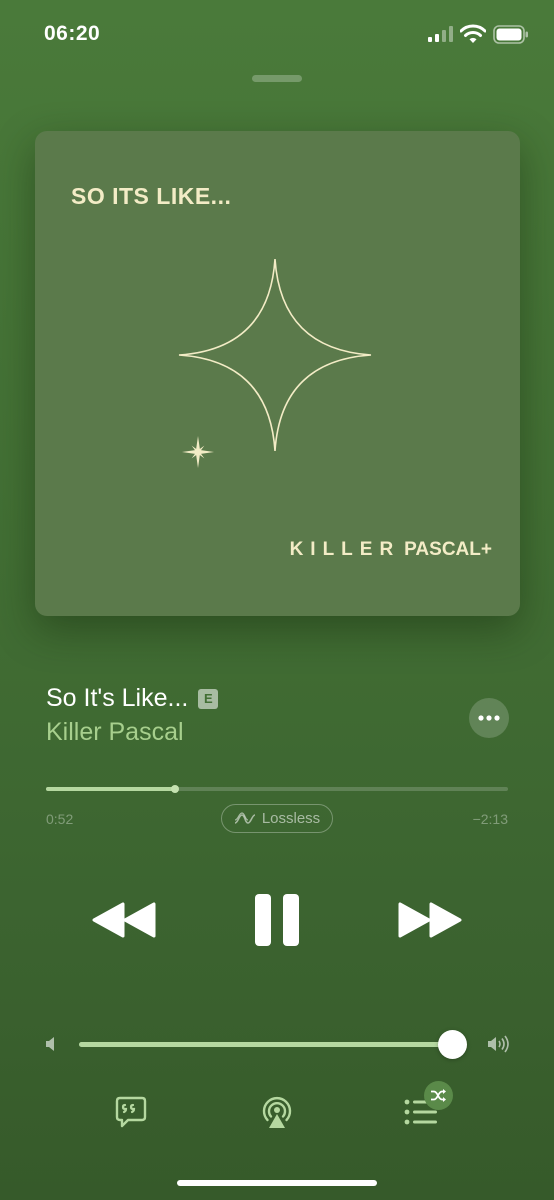  What do you see at coordinates (486, 549) in the screenshot?
I see `artwork-artist-suffix: +` at bounding box center [486, 549].